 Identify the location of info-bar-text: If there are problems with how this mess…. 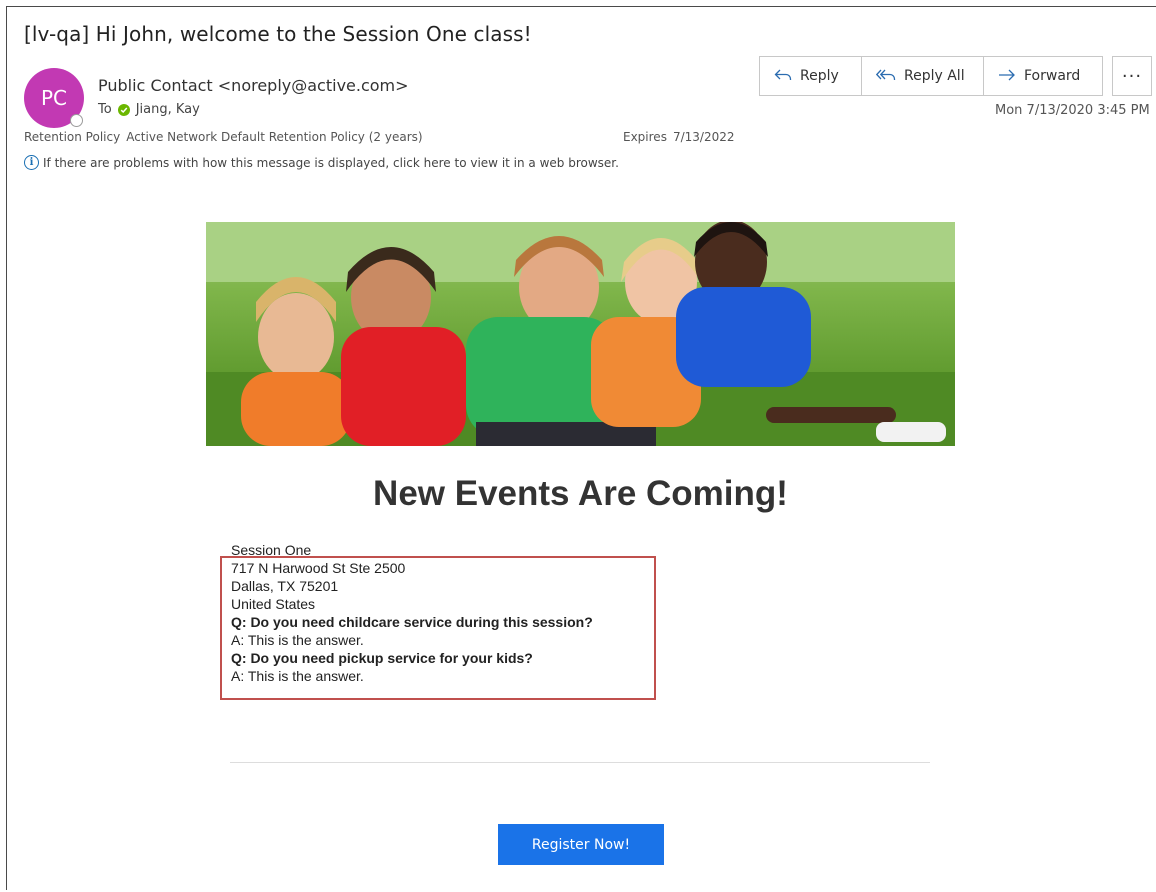
(331, 163).